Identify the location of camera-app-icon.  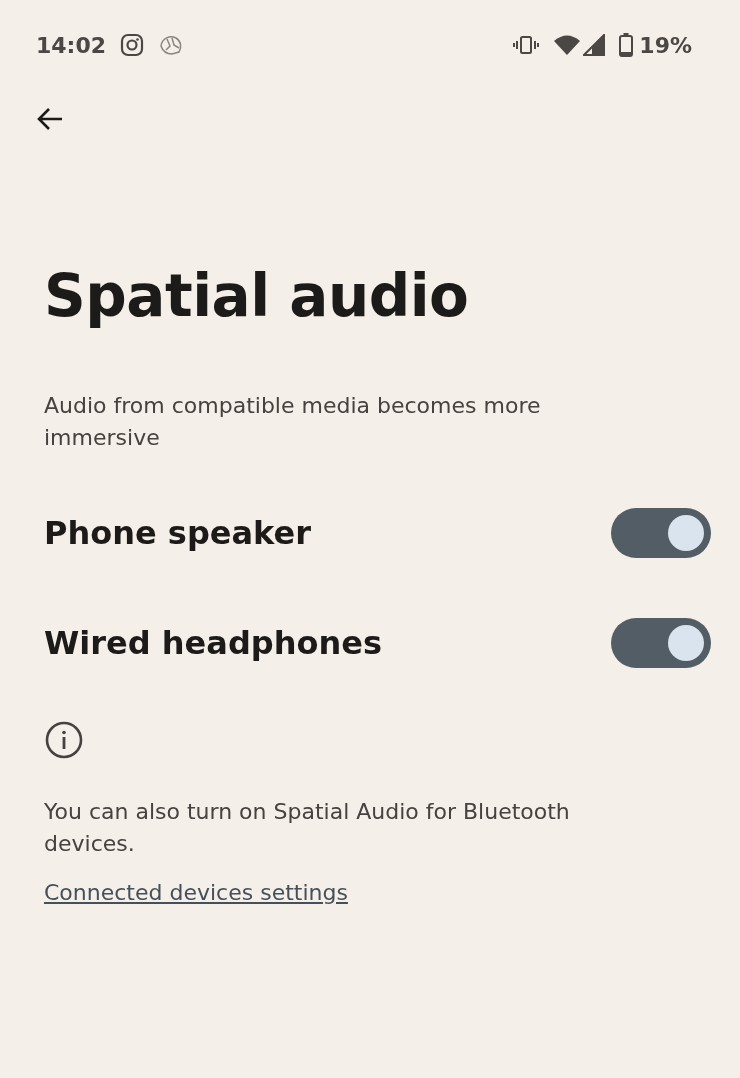
(132, 45).